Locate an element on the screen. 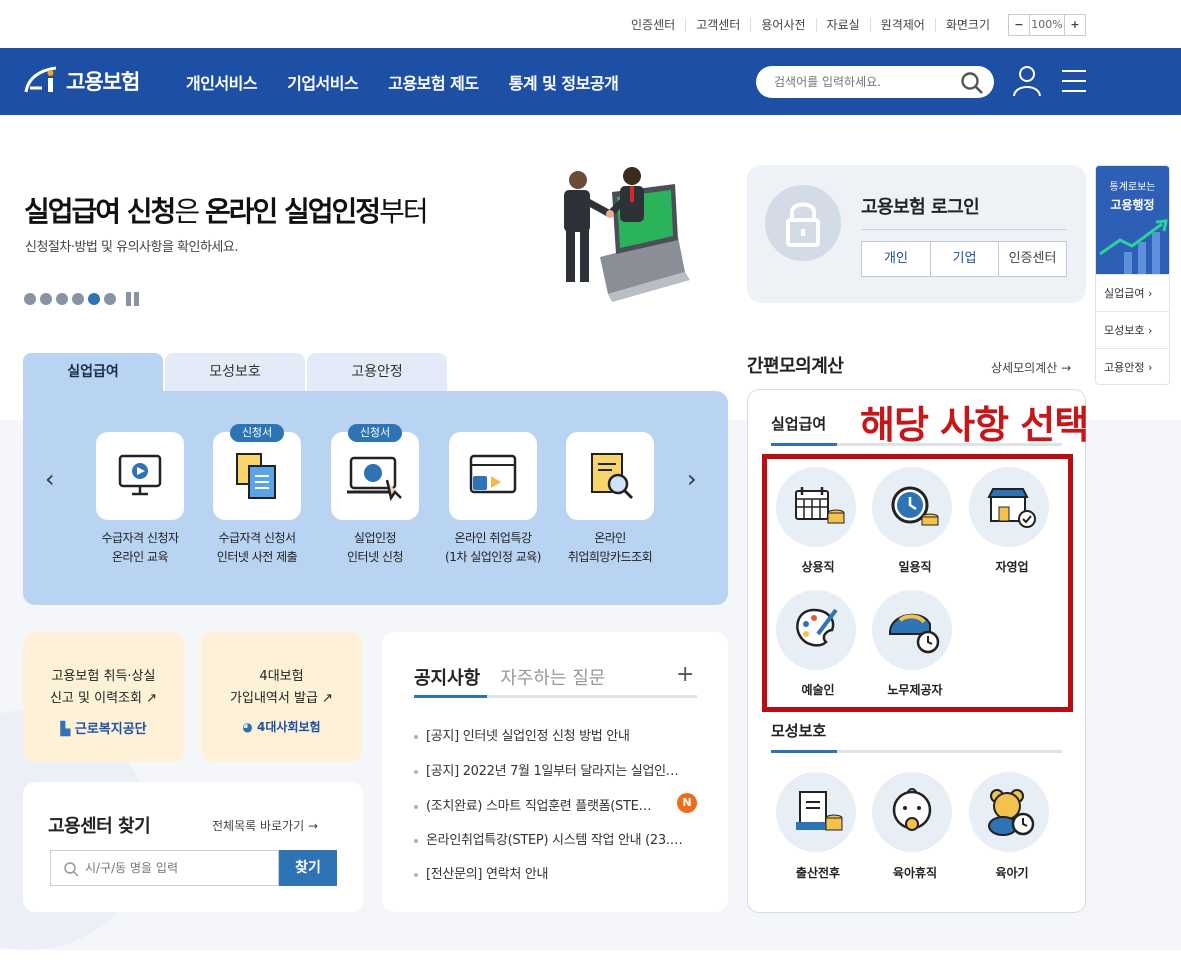 The width and height of the screenshot is (1181, 963). carousel-indicator is located at coordinates (83, 299).